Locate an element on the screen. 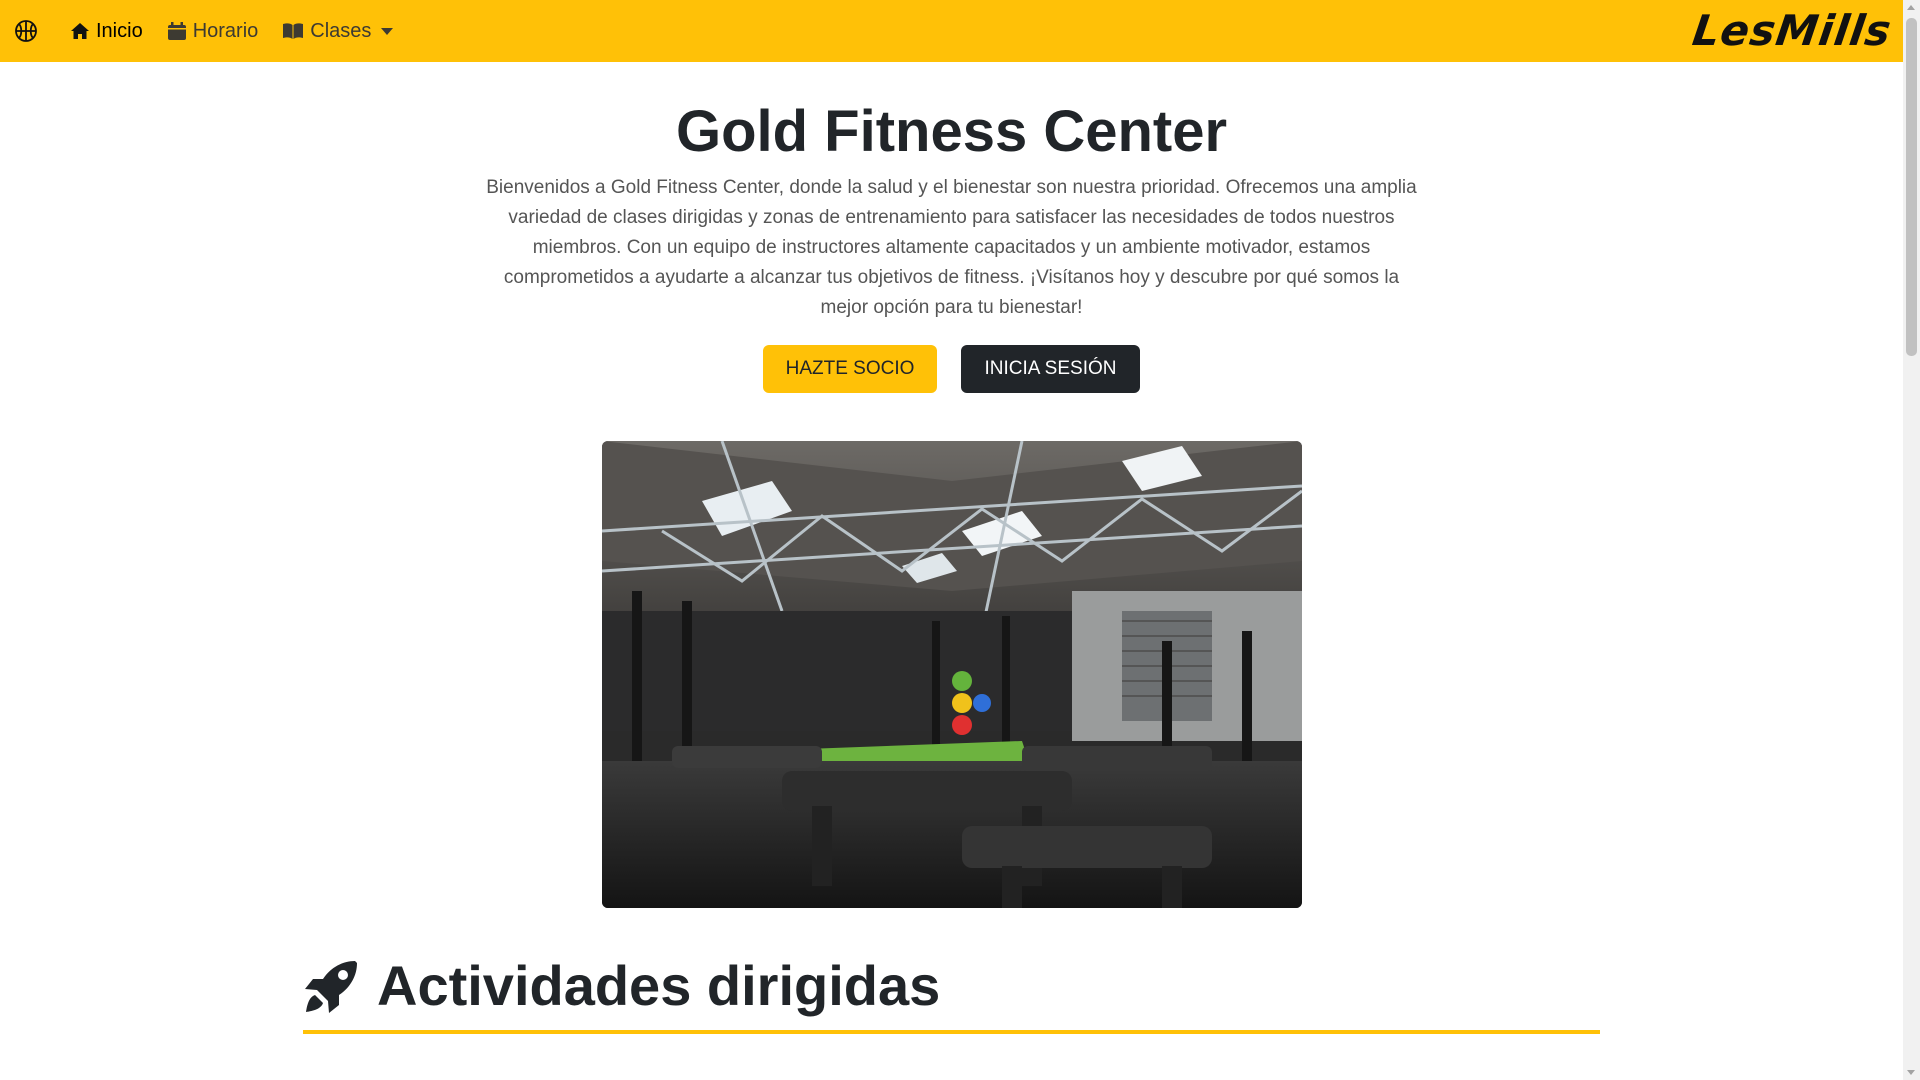 This screenshot has width=1920, height=1080. section-heading: Actividades dirigidas is located at coordinates (621, 986).